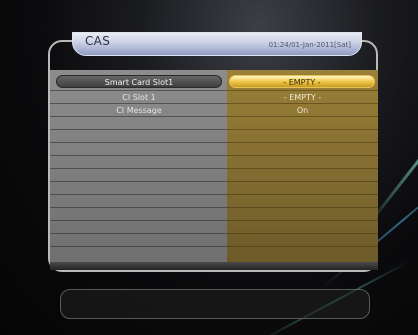 This screenshot has width=418, height=335. Describe the element at coordinates (98, 41) in the screenshot. I see `page-title: CAS` at that location.